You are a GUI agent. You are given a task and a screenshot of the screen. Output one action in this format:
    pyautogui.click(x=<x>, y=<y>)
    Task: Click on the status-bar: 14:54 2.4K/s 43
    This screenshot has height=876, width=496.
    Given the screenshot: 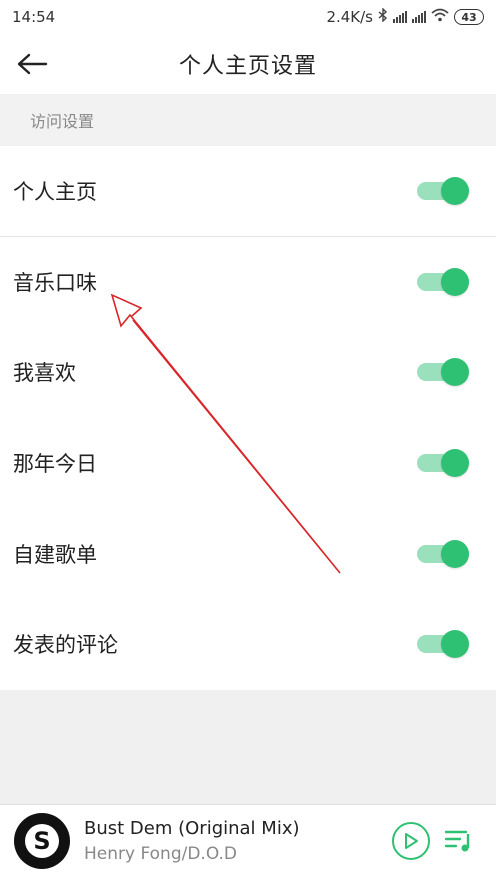 What is the action you would take?
    pyautogui.click(x=248, y=17)
    